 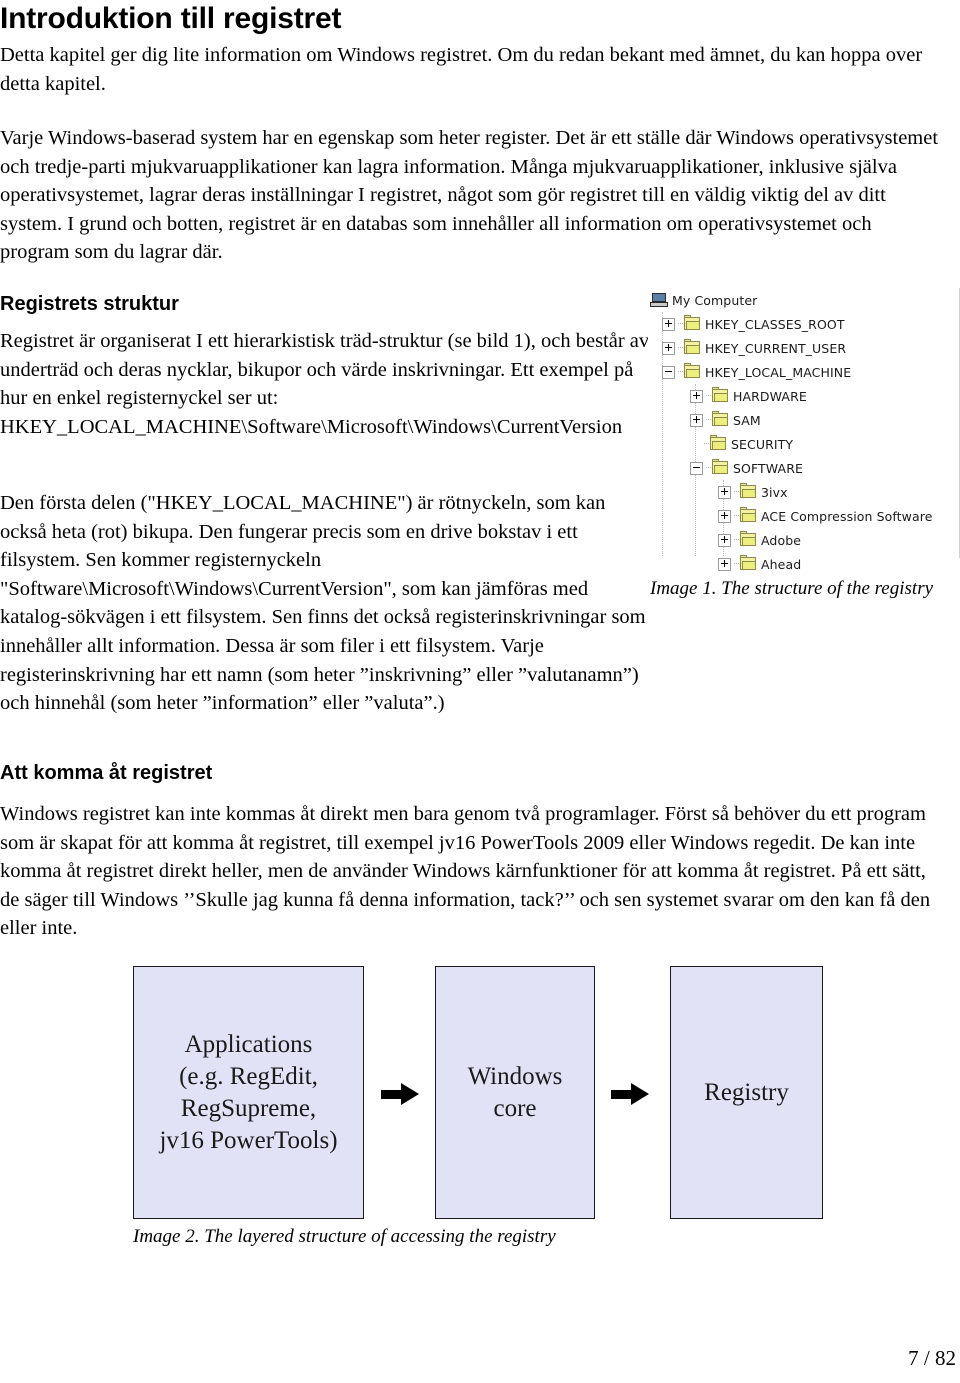 What do you see at coordinates (106, 773) in the screenshot?
I see `section-heading-accessing-registry: Att komma åt registret` at bounding box center [106, 773].